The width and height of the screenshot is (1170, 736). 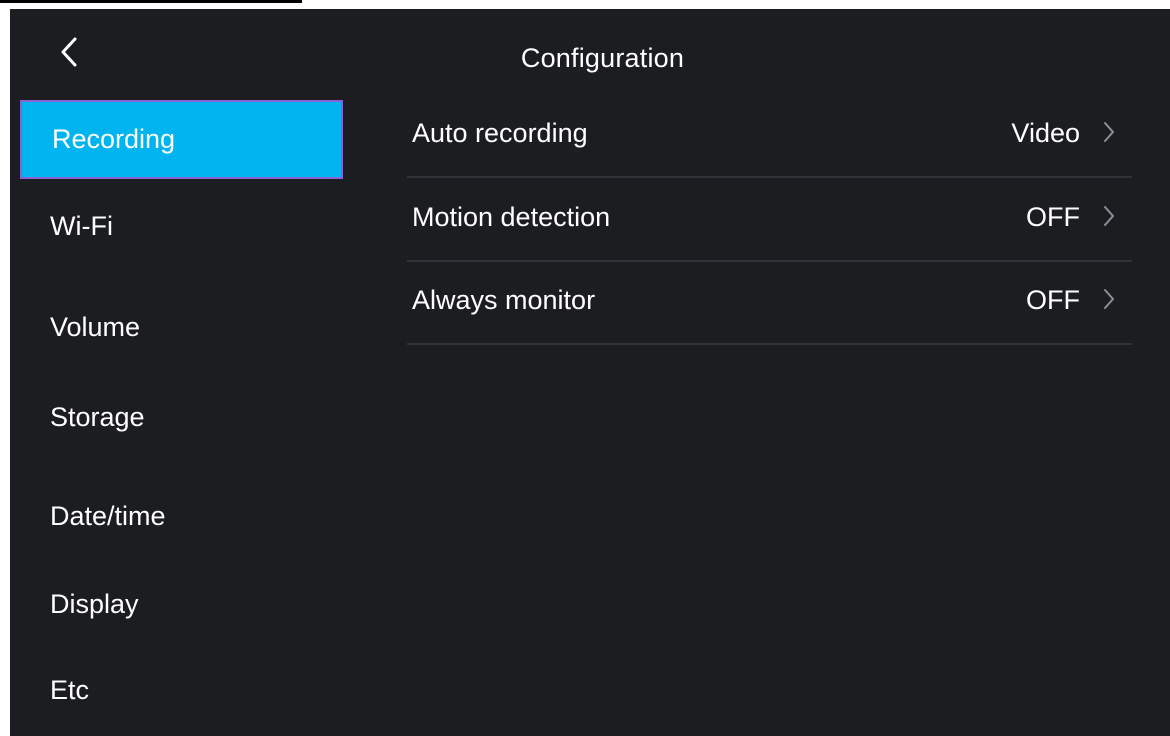 I want to click on setting-label: Always monitor, so click(x=504, y=300).